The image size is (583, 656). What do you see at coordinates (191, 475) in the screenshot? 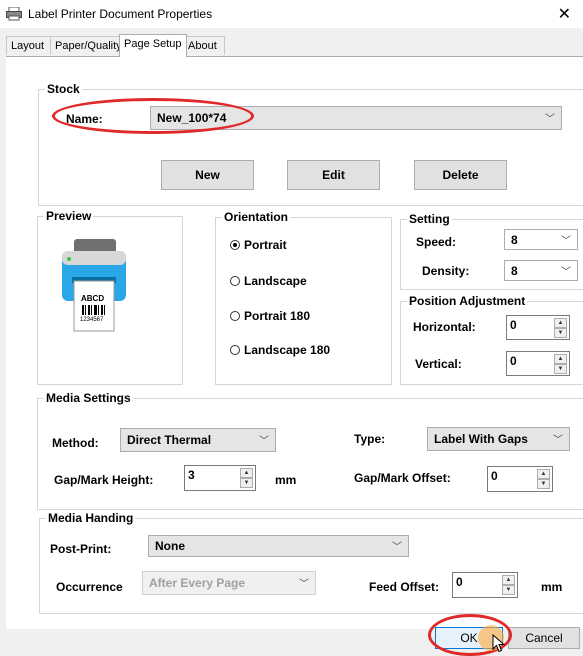
I see `gap-mark-height-value: 3` at bounding box center [191, 475].